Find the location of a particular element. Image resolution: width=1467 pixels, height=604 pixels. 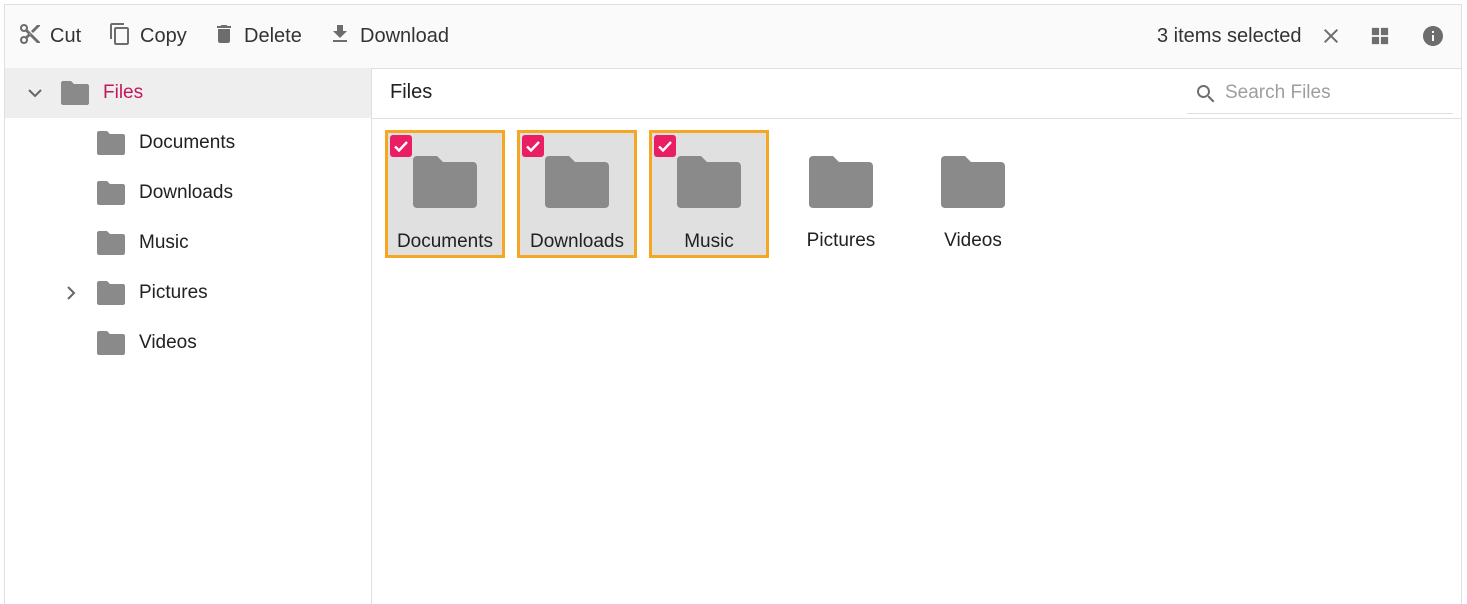

grid-view-icon is located at coordinates (1380, 39).